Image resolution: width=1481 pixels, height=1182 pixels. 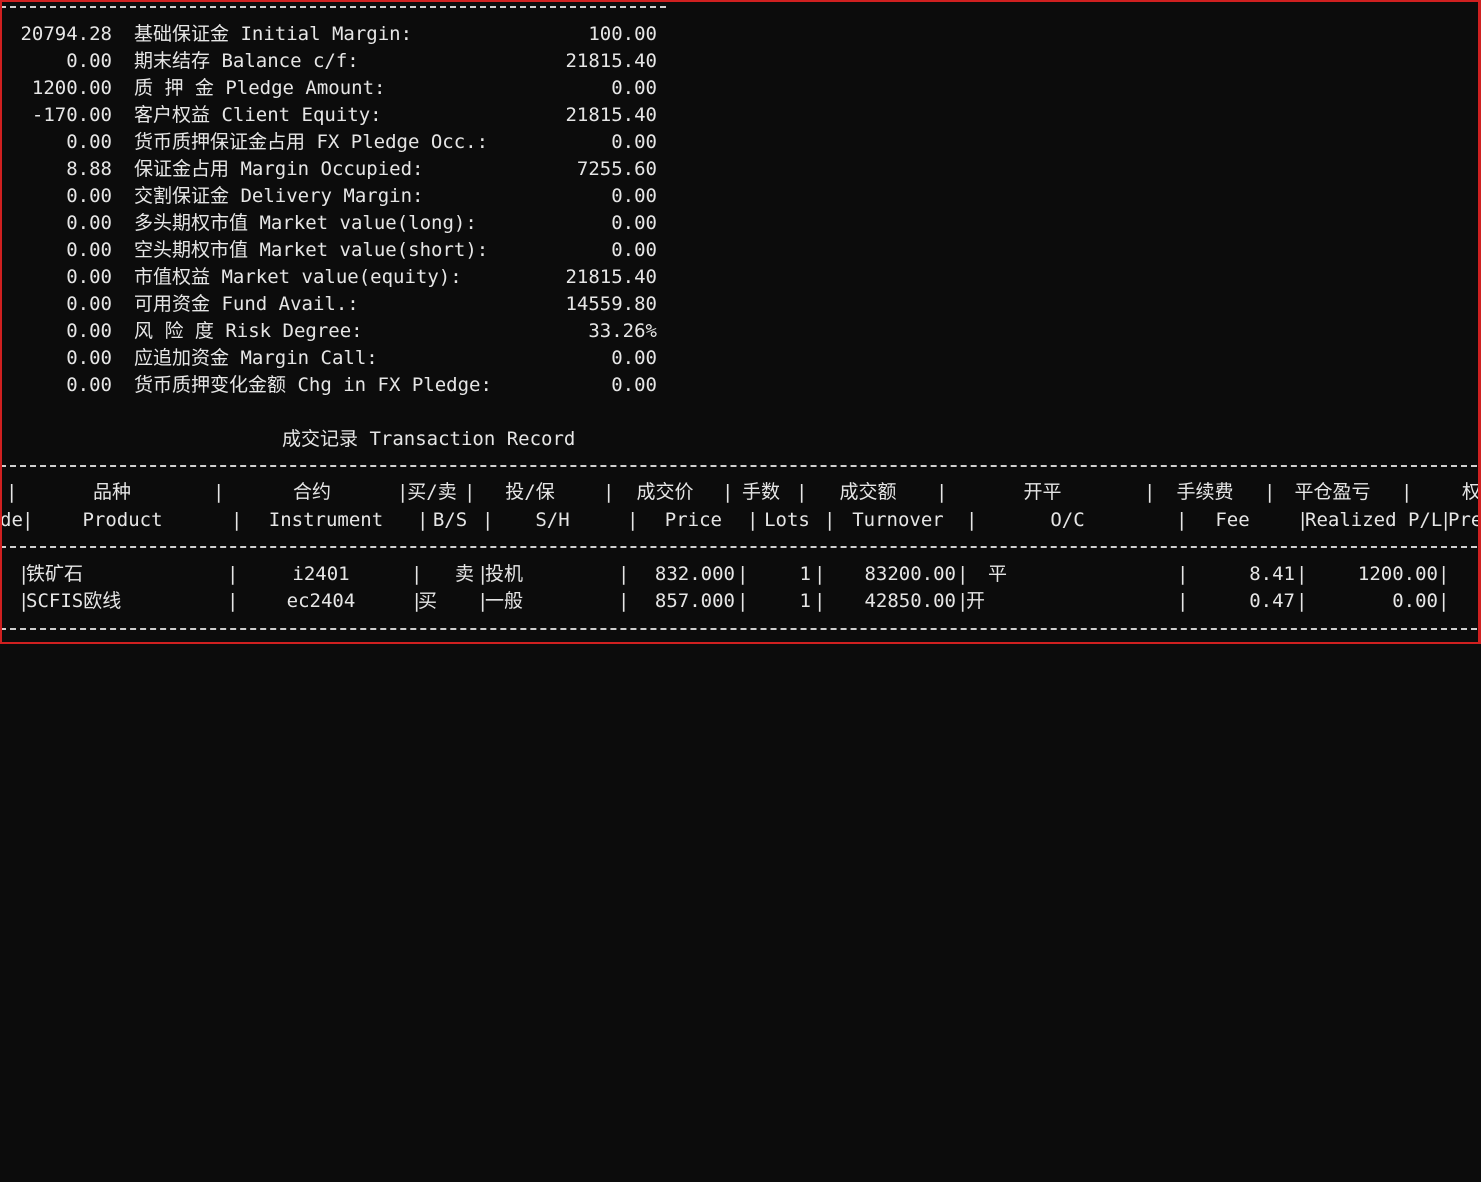 I want to click on summary-row: 0.00 多头期权市值 Market value(long): 0.00, so click(x=350, y=223).